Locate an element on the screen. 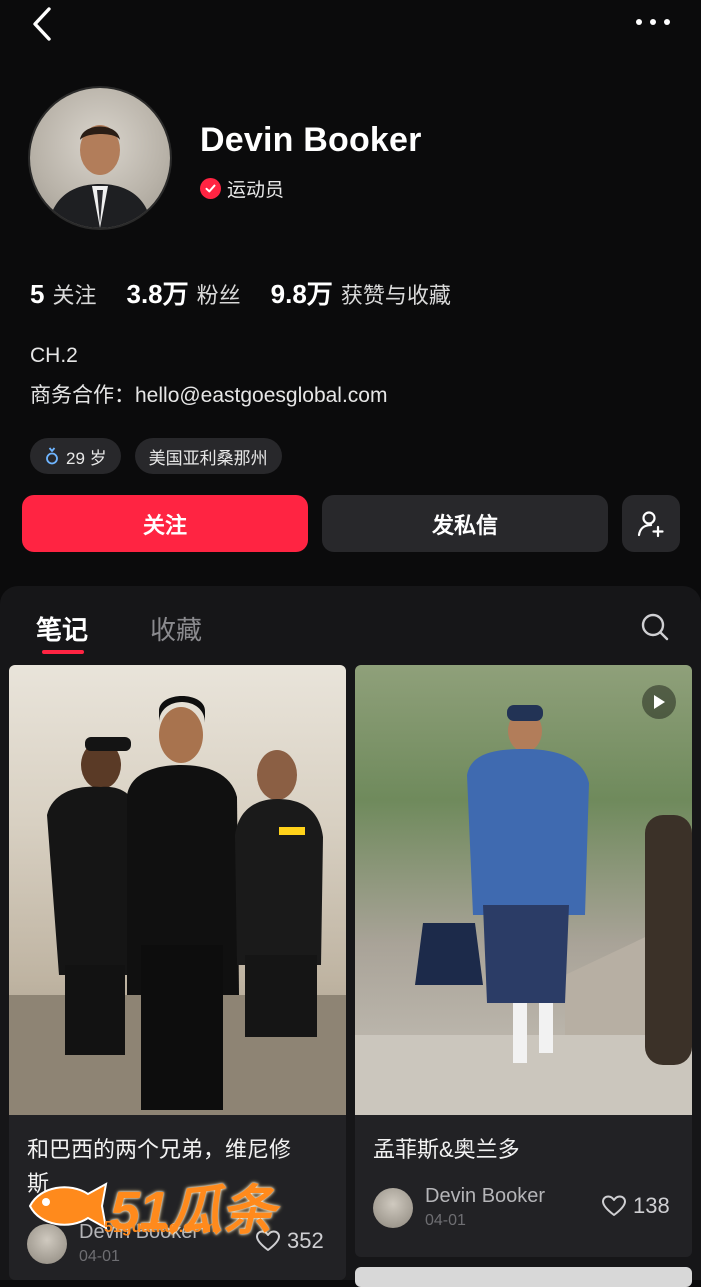 This screenshot has height=1287, width=701. stat-followers: 3.8万 粉丝 is located at coordinates (183, 292).